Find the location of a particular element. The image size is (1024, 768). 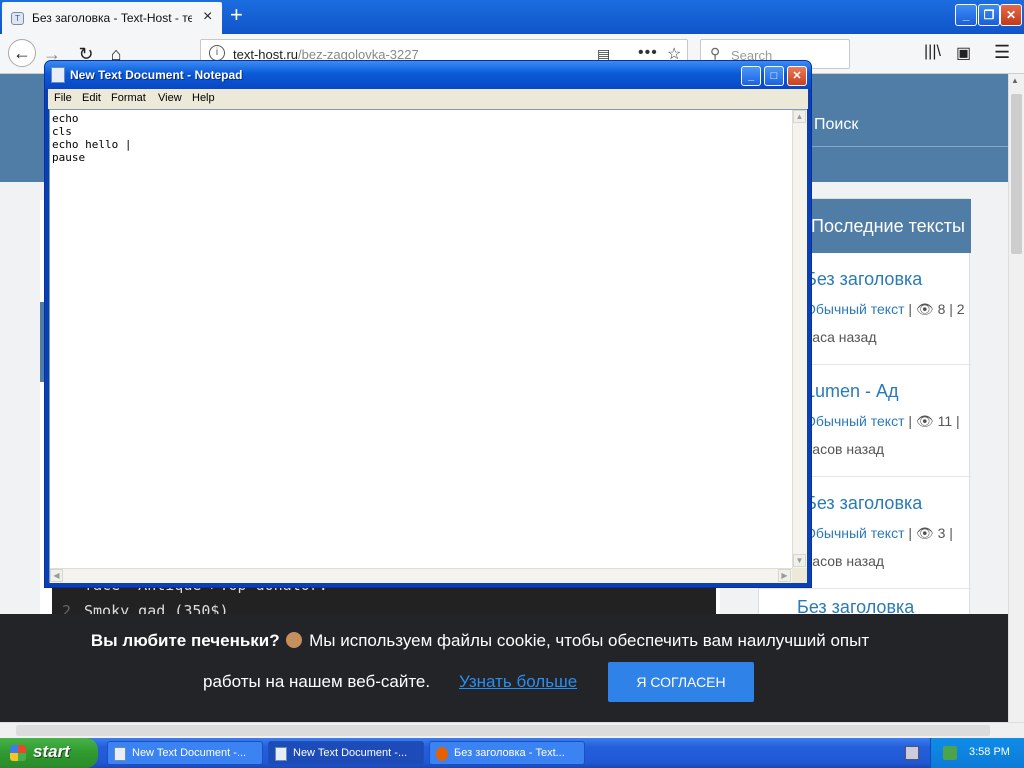

notepad-maximize-button: □ is located at coordinates (774, 76).